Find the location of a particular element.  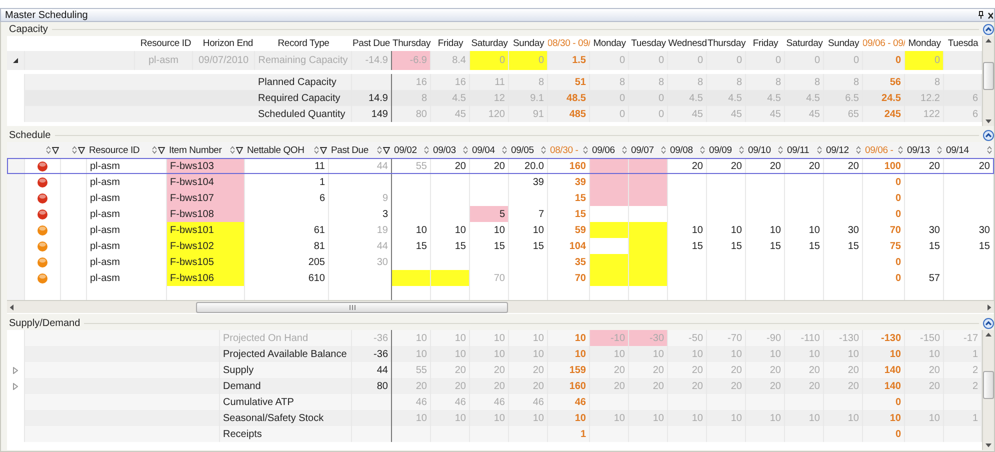

column-header: 09/10 is located at coordinates (759, 150).